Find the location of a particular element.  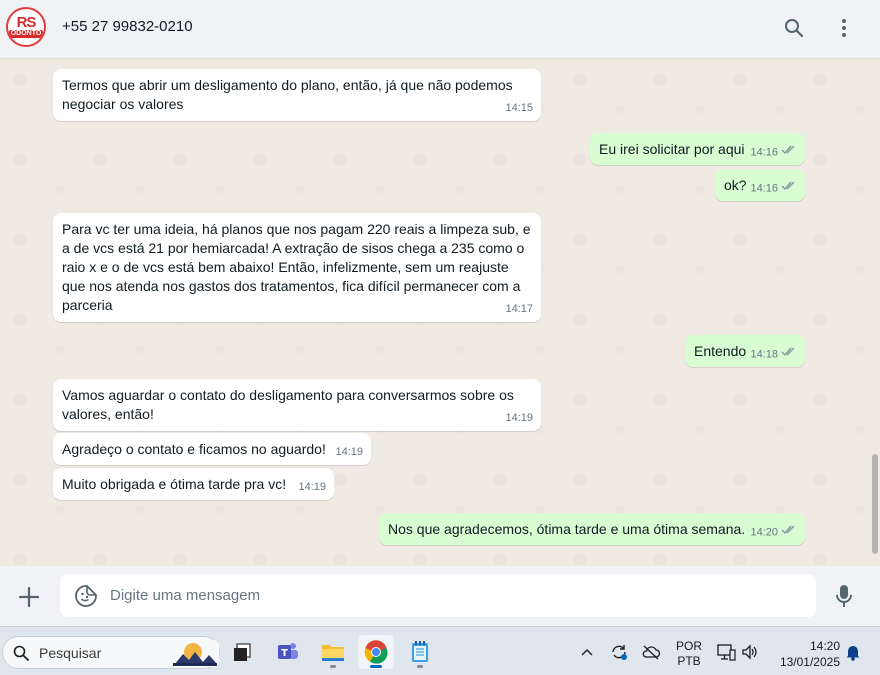

chat-header: RS ODONTO +55 27 99832-0210 is located at coordinates (440, 29).